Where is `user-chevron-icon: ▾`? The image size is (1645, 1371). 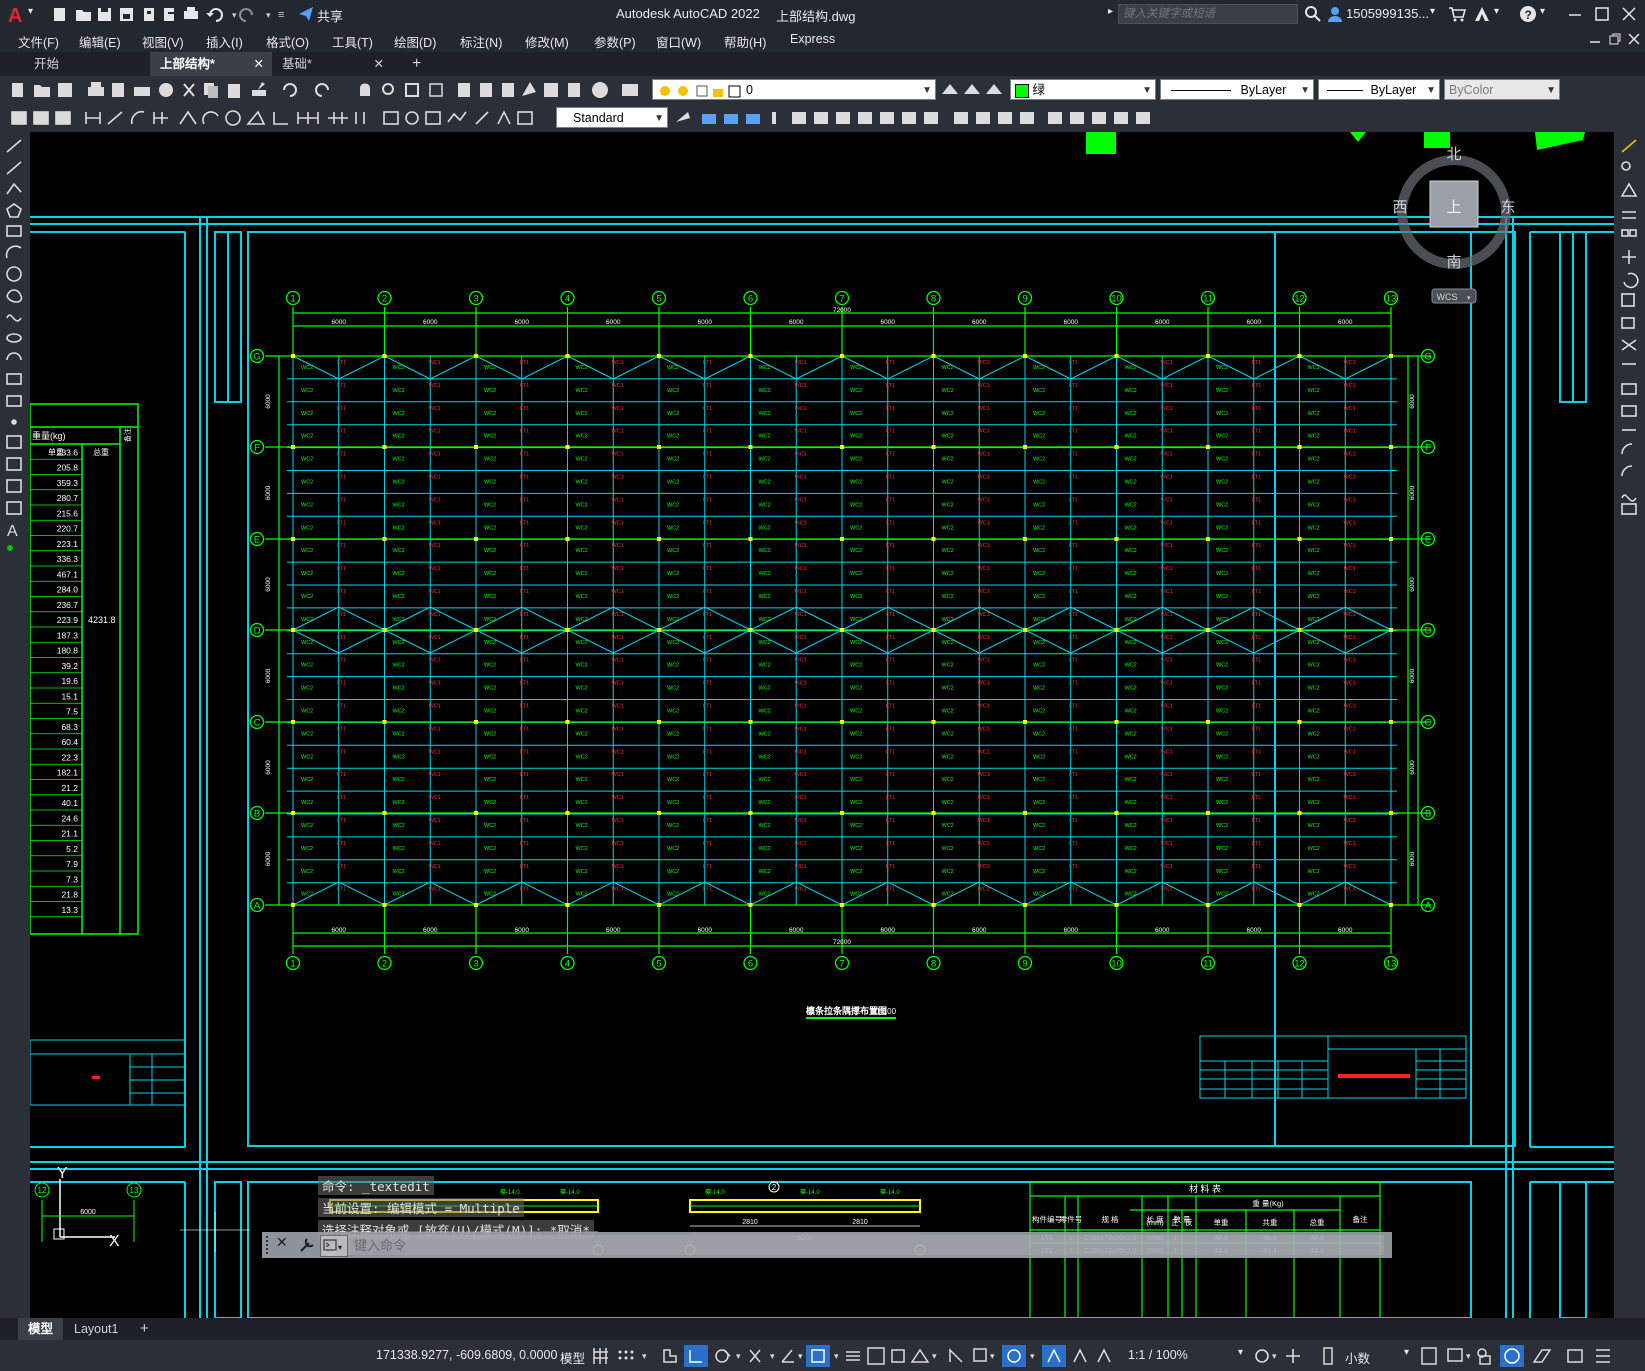 user-chevron-icon: ▾ is located at coordinates (1432, 11).